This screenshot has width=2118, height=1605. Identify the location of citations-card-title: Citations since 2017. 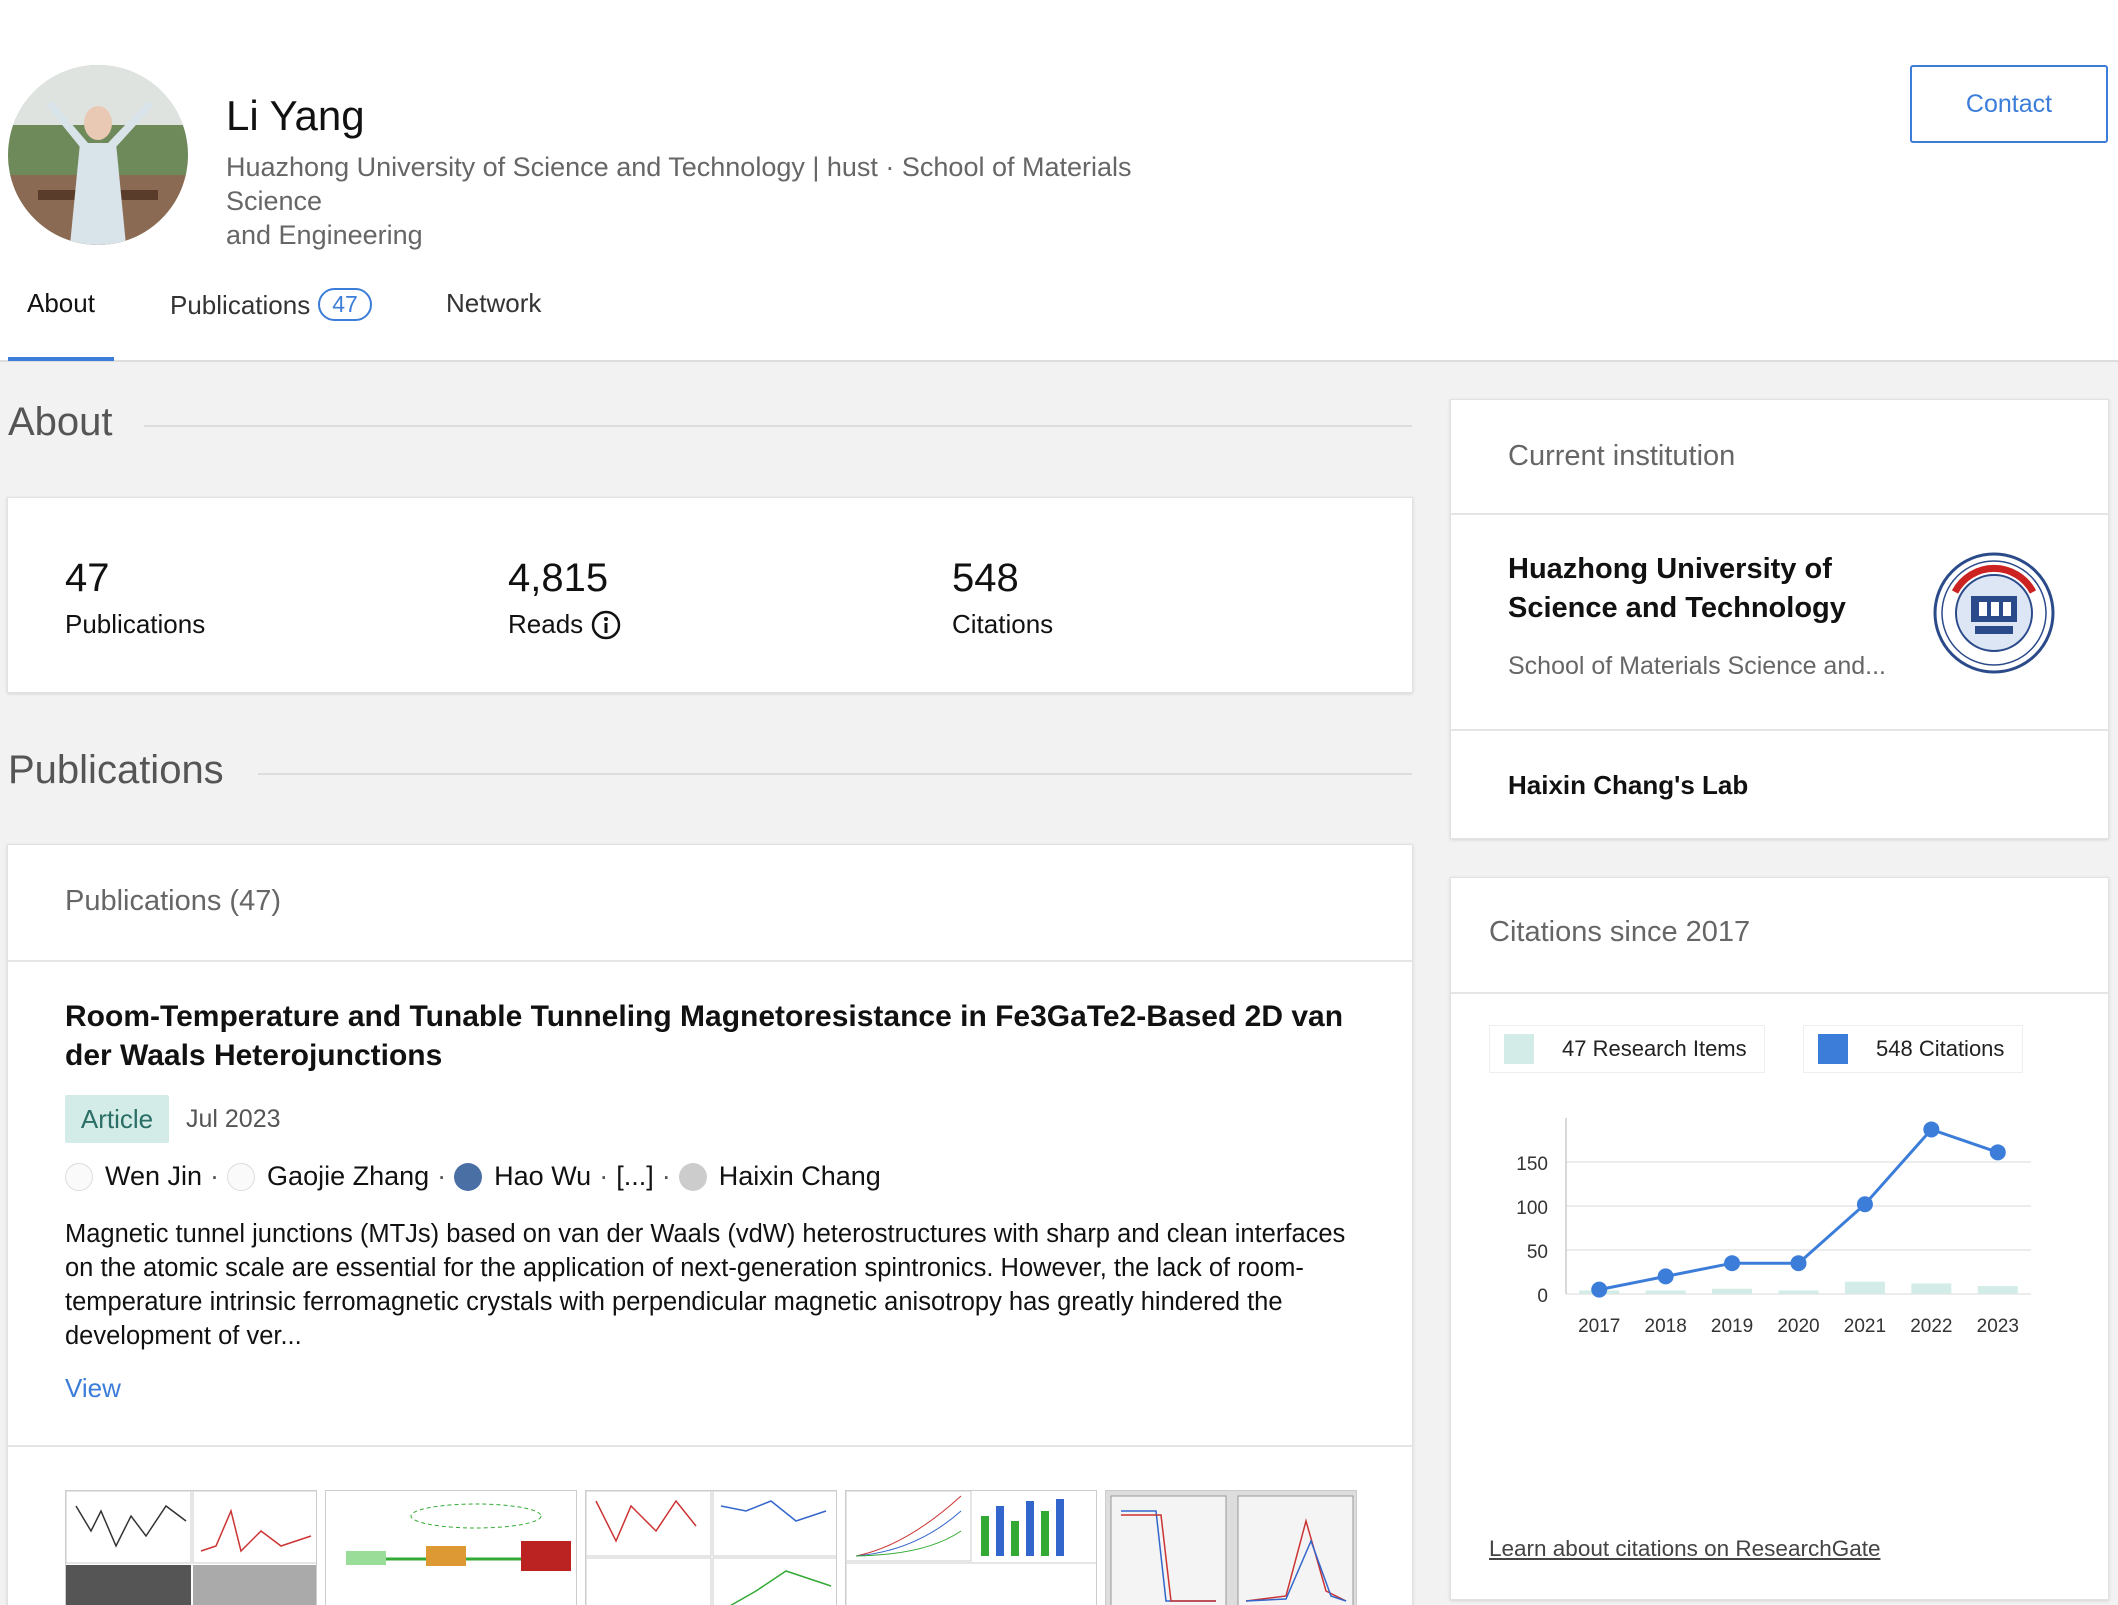
(1620, 932).